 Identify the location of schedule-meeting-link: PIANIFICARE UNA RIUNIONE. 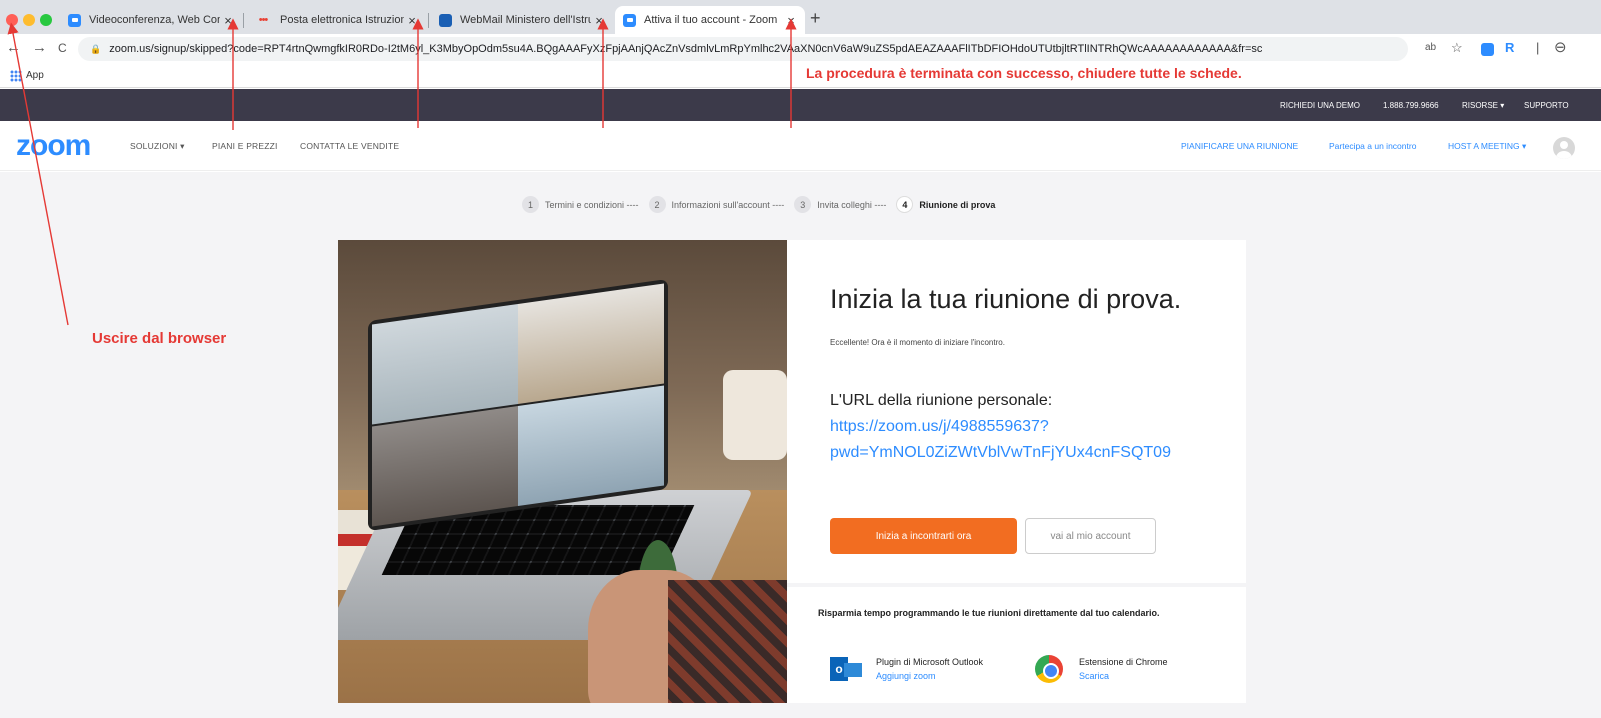
(1239, 146).